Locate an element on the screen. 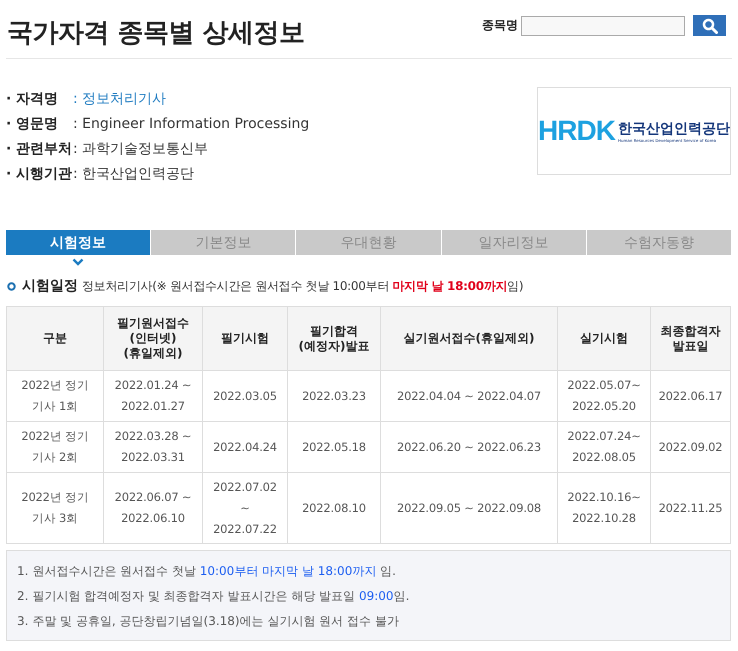 This screenshot has width=738, height=651. table-cell: 2022.09.05 ~ 2022.09.08 is located at coordinates (469, 508).